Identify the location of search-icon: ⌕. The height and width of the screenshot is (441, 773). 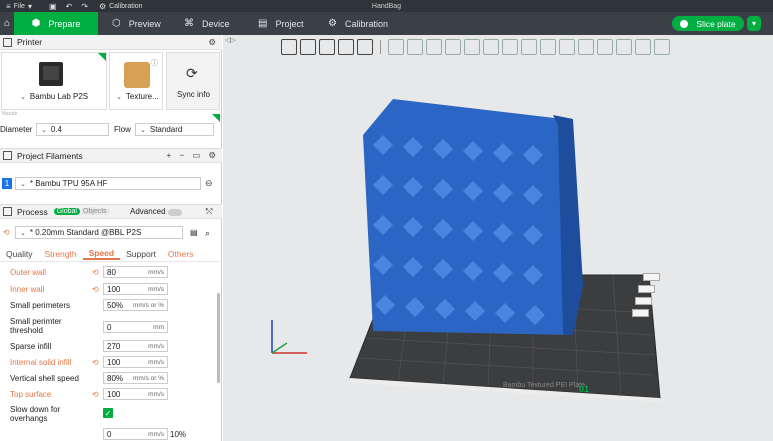
(207, 233).